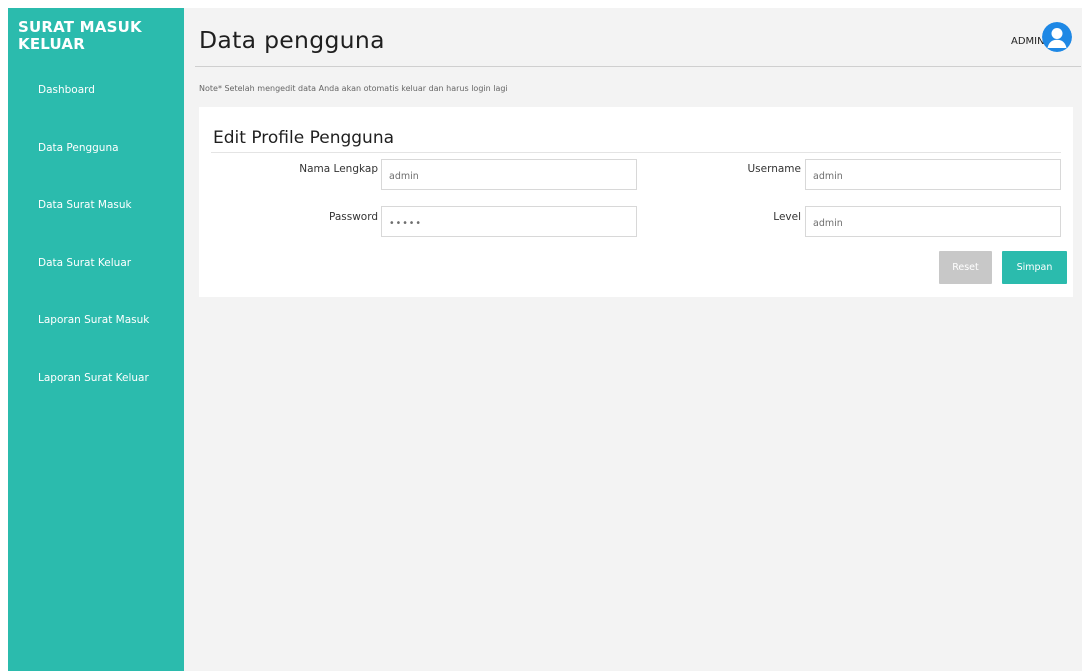  What do you see at coordinates (787, 217) in the screenshot?
I see `level-label: Level` at bounding box center [787, 217].